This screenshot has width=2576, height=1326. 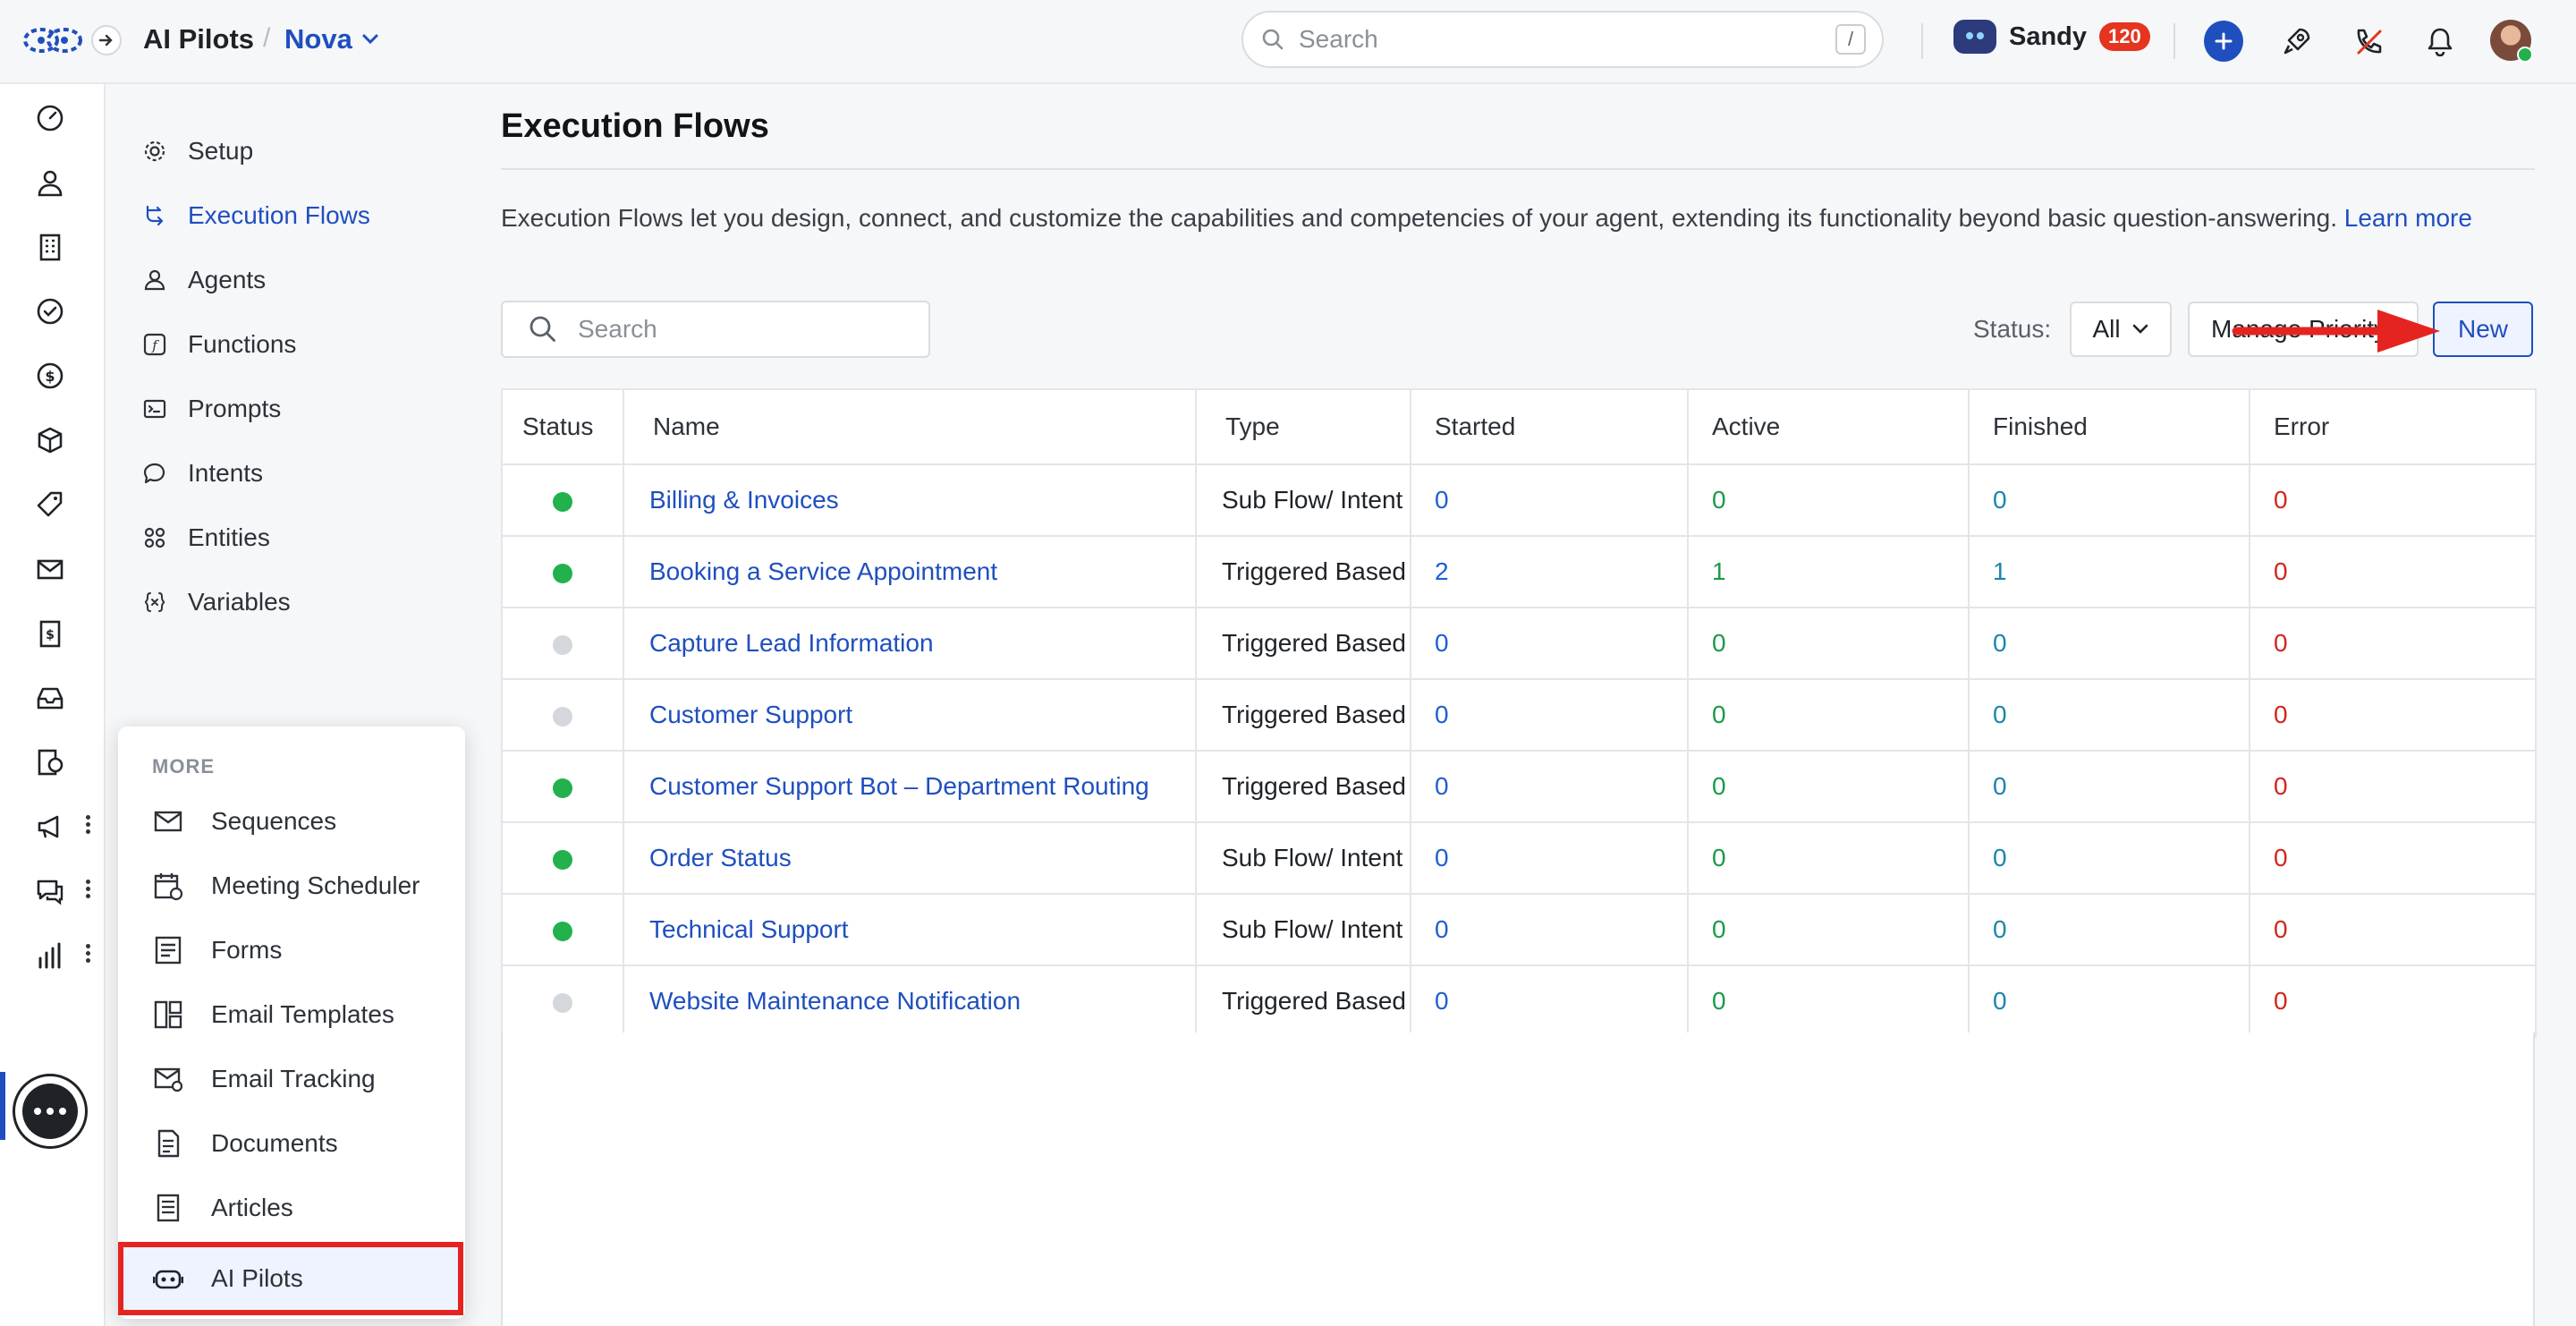 What do you see at coordinates (2393, 426) in the screenshot?
I see `column-header-error: Error` at bounding box center [2393, 426].